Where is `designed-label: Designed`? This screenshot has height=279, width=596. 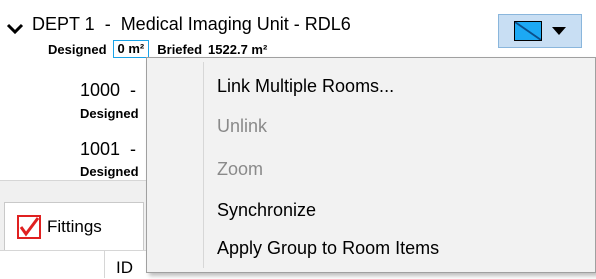 designed-label: Designed is located at coordinates (77, 49).